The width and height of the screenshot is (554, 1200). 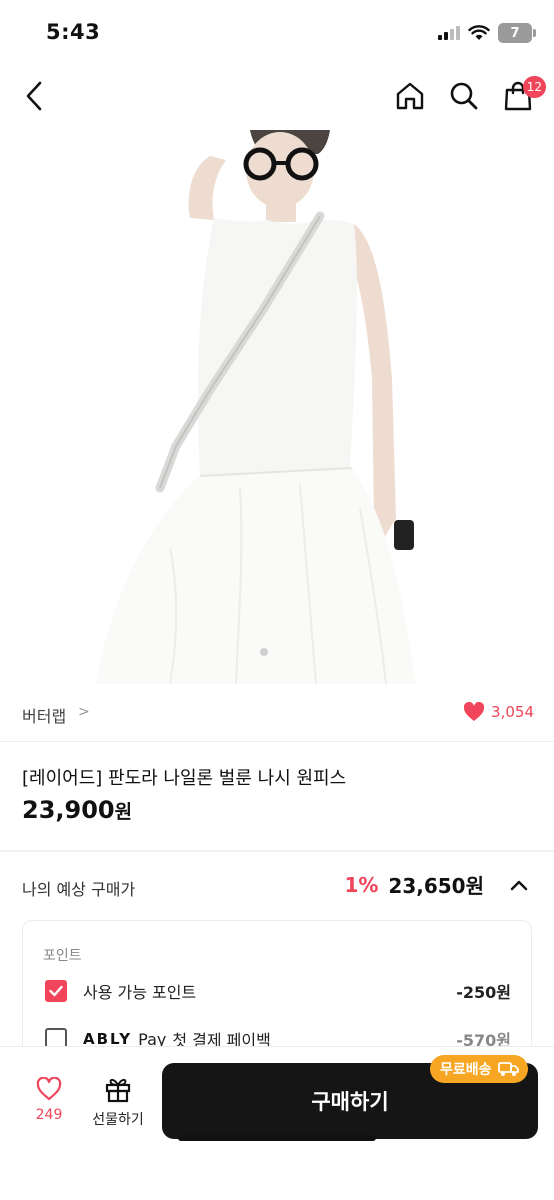 What do you see at coordinates (118, 1120) in the screenshot?
I see `gift-label: 선물하기` at bounding box center [118, 1120].